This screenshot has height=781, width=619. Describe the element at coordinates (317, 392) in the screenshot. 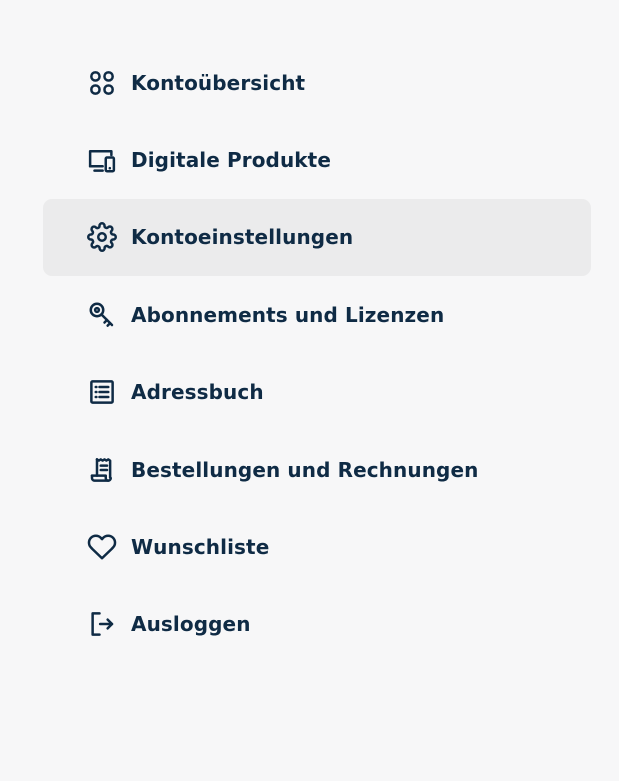

I see `menu-item-adressbuch: Adressbuch` at that location.